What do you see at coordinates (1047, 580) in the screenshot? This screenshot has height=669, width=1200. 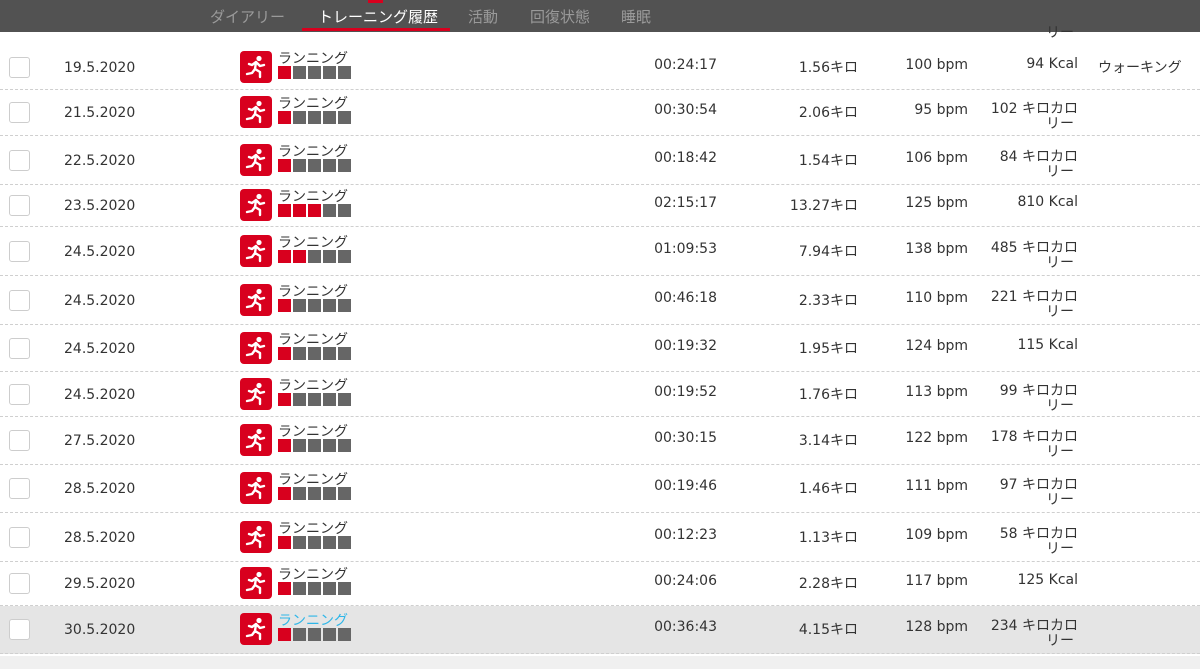 I see `calories-line-1: 125 Kcal` at bounding box center [1047, 580].